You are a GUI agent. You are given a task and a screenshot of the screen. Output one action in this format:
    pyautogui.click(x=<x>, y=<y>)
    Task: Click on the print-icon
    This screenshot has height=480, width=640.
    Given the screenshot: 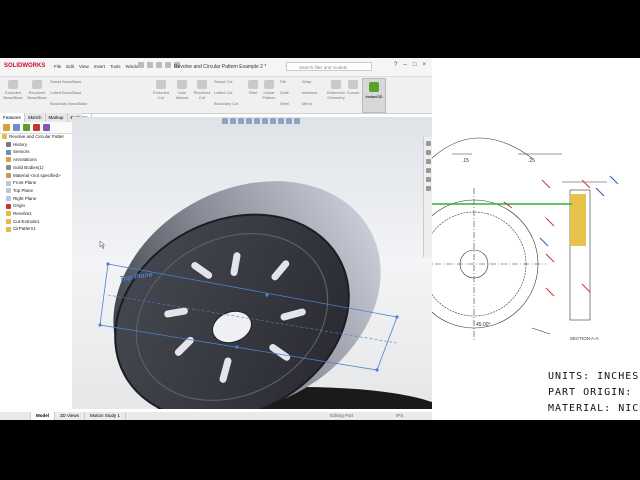 What is the action you would take?
    pyautogui.click(x=168, y=65)
    